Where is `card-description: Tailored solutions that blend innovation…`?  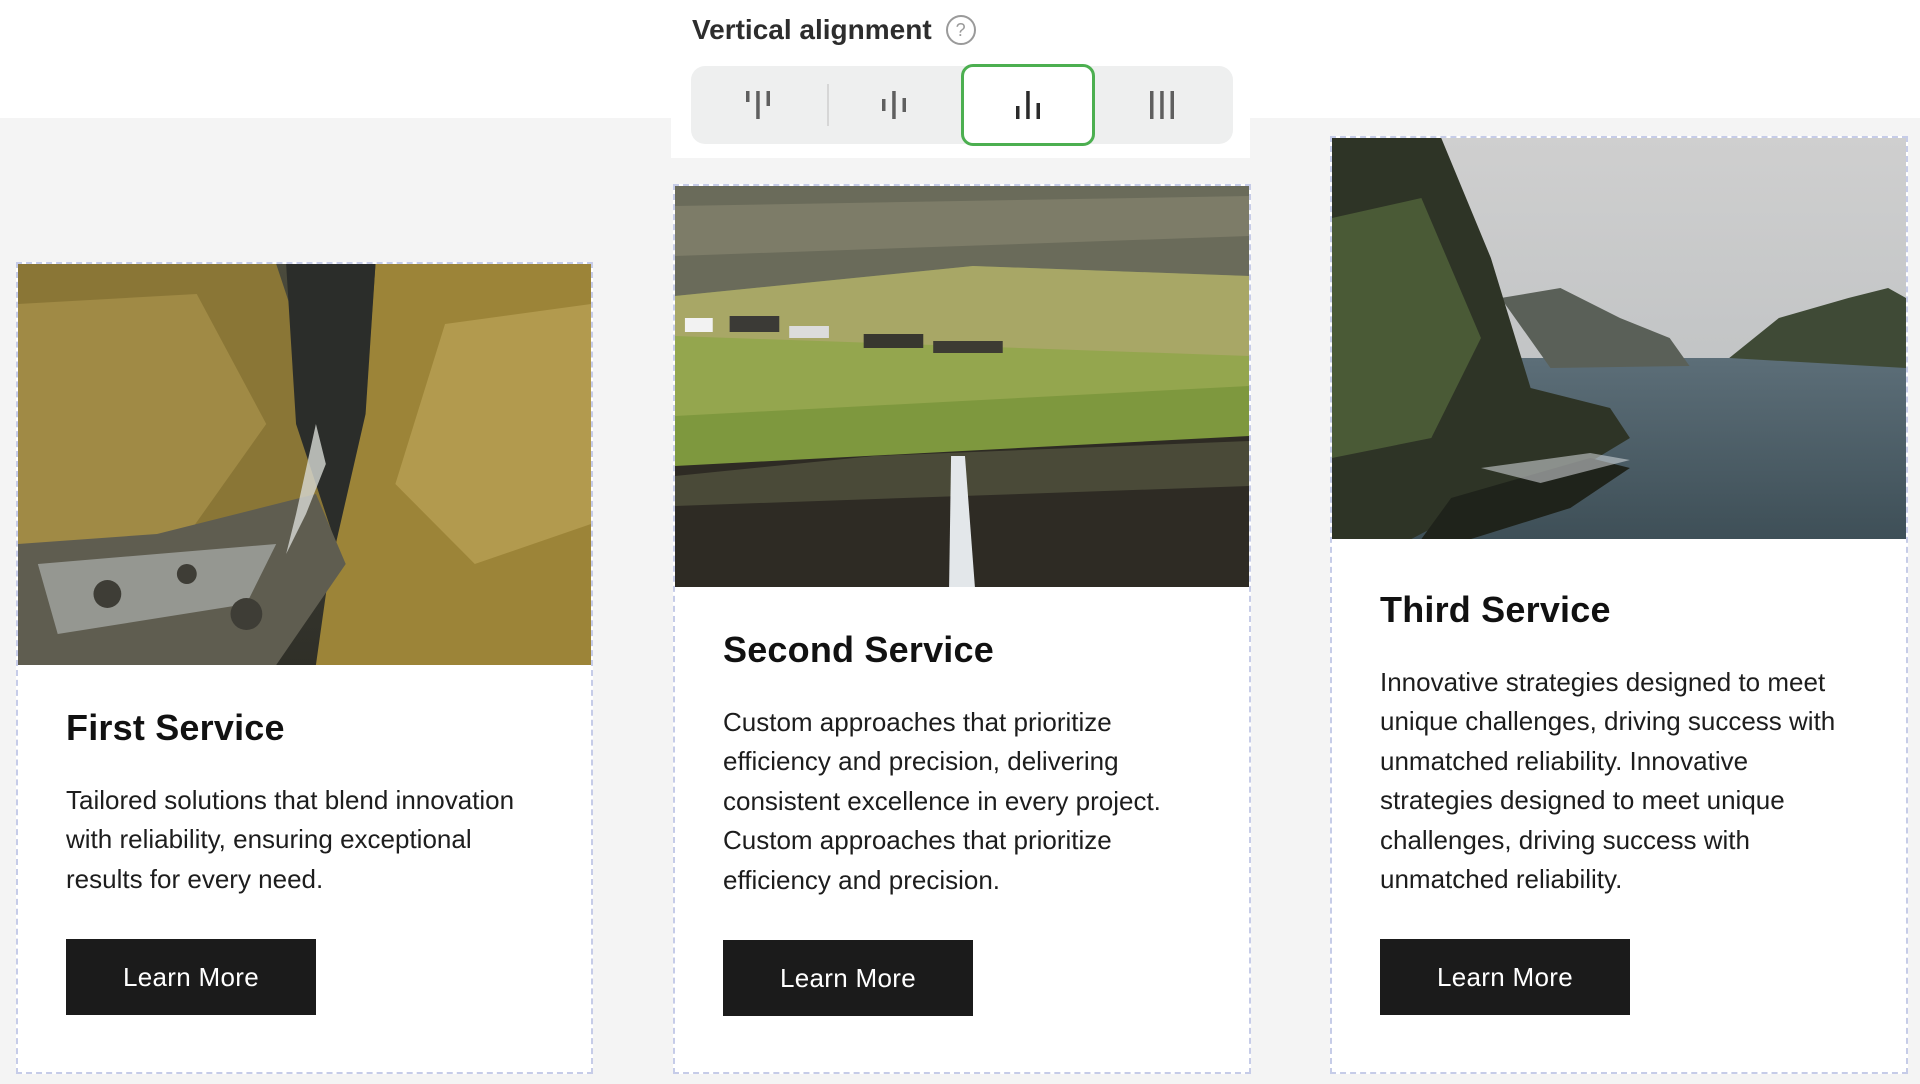
card-description: Tailored solutions that blend innovation… is located at coordinates (290, 839).